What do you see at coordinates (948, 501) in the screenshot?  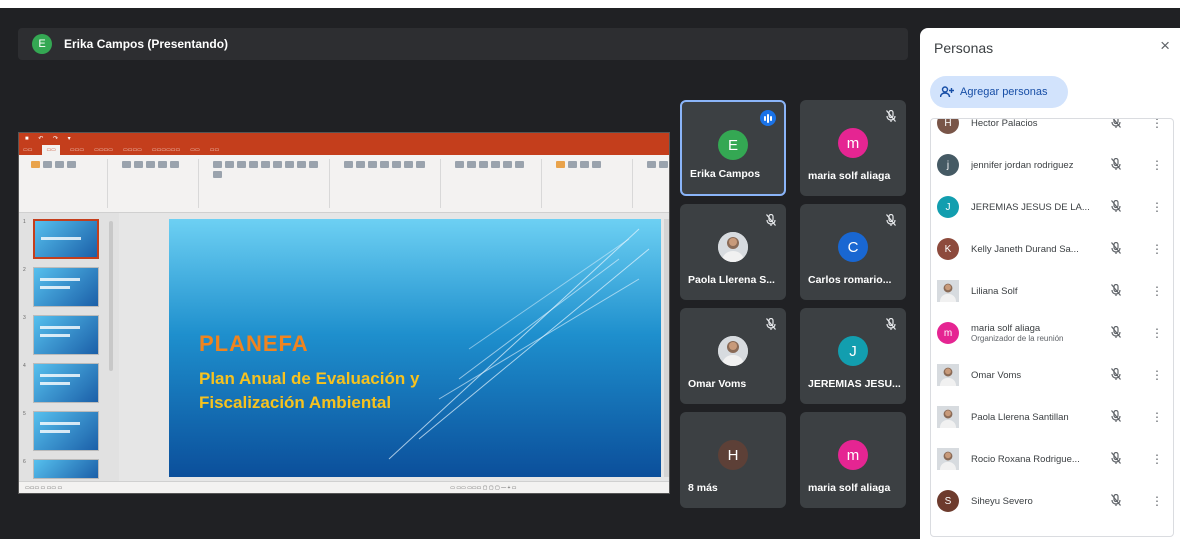 I see `participant-avatar: S` at bounding box center [948, 501].